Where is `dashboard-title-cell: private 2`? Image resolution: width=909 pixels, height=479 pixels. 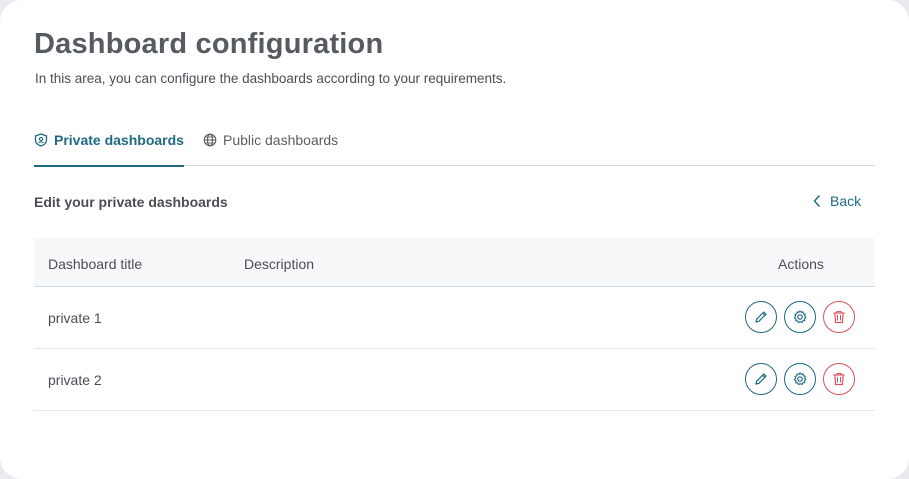 dashboard-title-cell: private 2 is located at coordinates (75, 380).